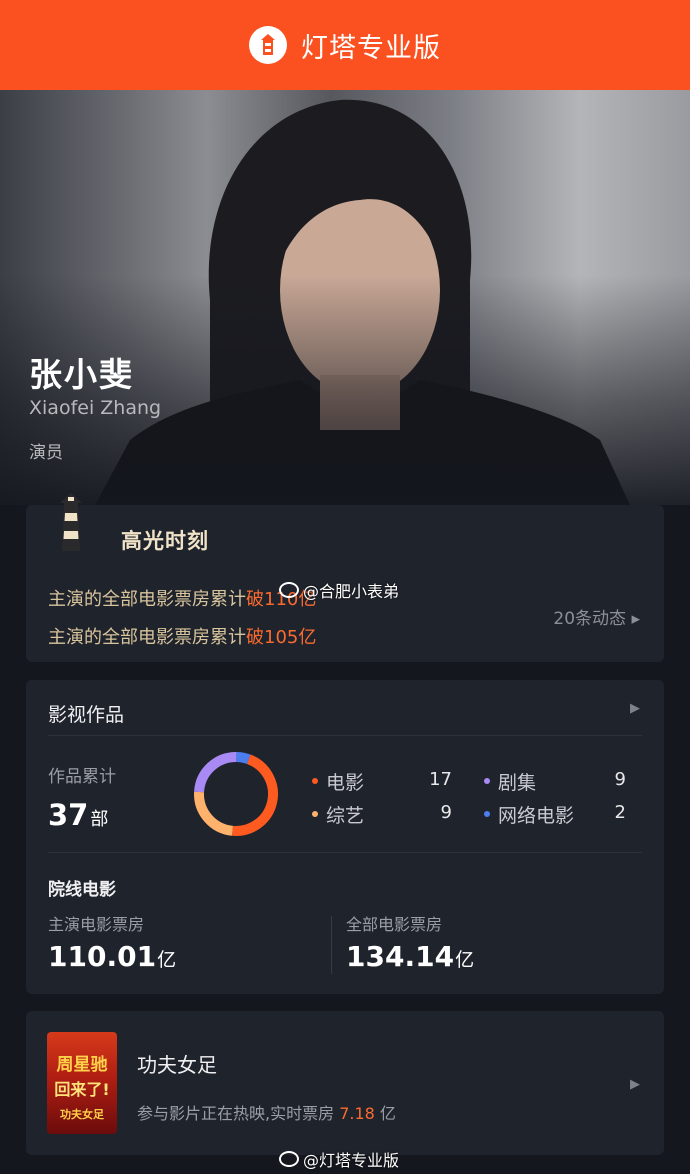 The image size is (690, 1174). I want to click on watermark-bottom: @灯塔专业版, so click(339, 1159).